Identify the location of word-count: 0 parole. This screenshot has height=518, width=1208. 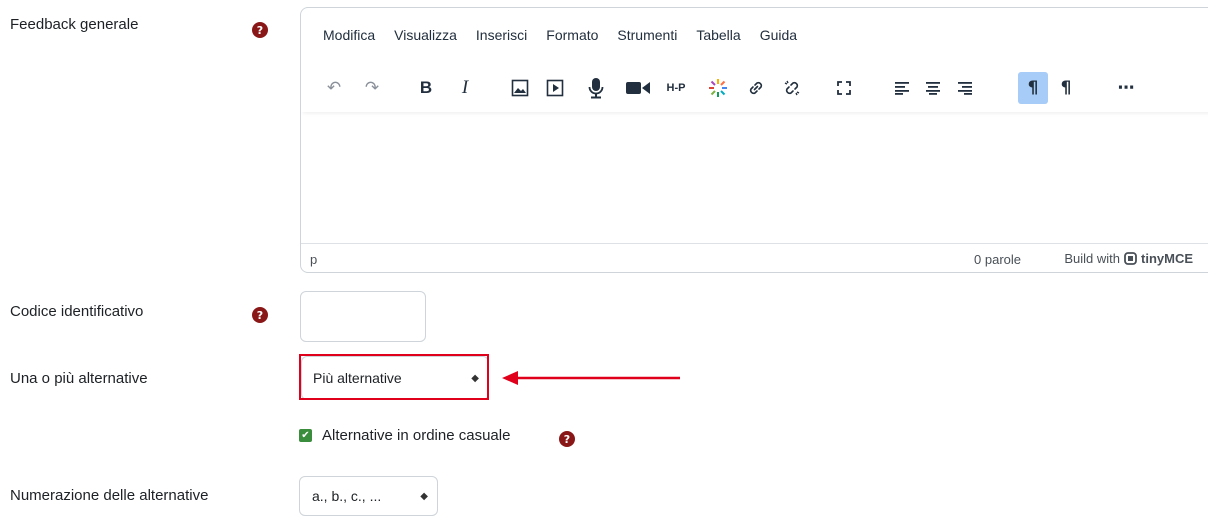
(997, 259).